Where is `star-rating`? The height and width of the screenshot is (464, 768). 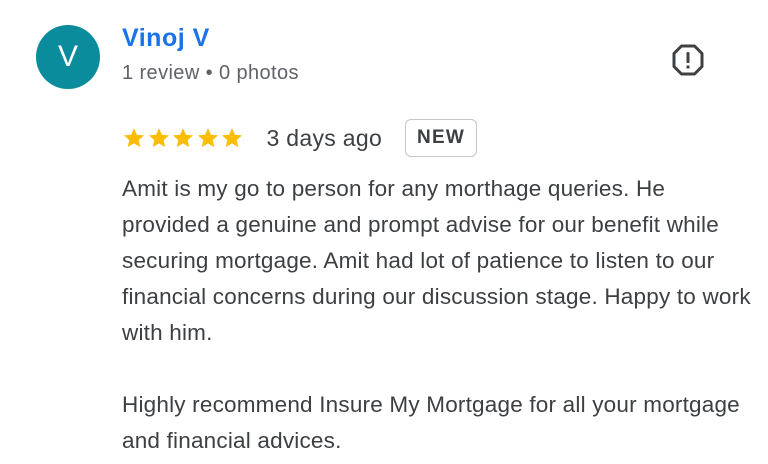
star-rating is located at coordinates (183, 138).